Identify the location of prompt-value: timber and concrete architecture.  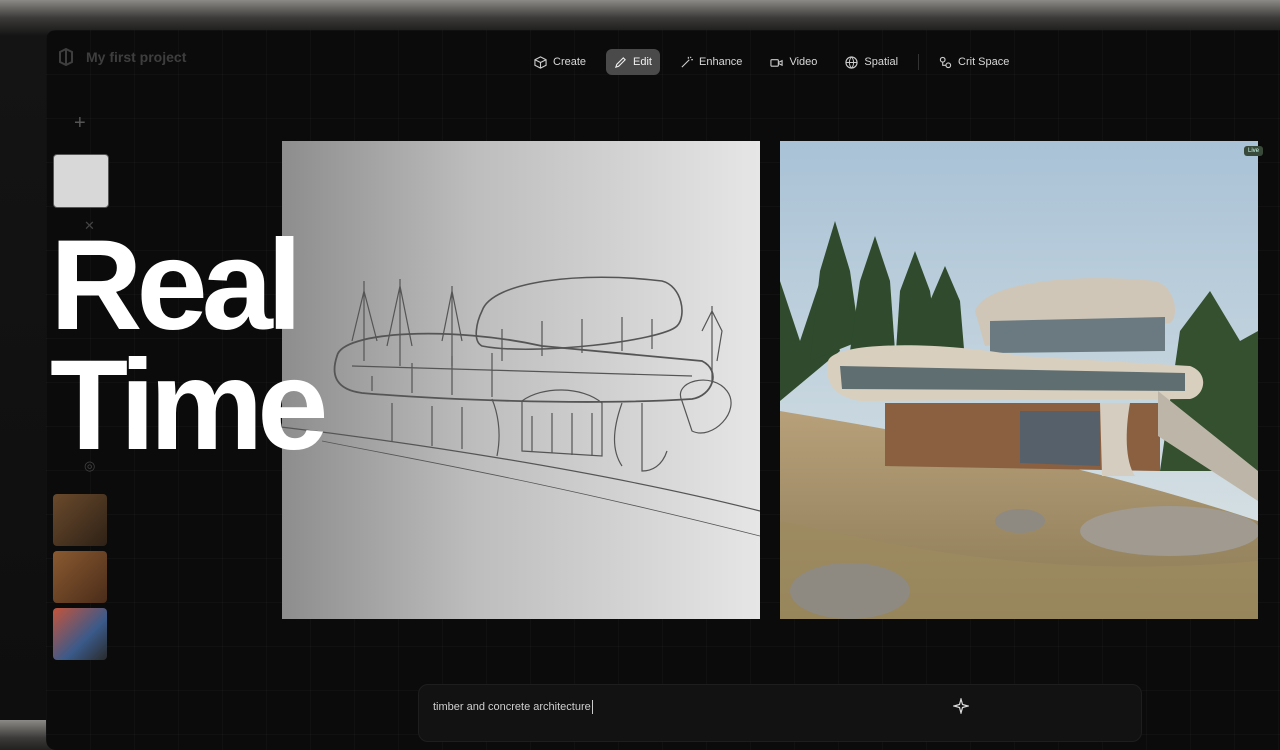
(512, 706).